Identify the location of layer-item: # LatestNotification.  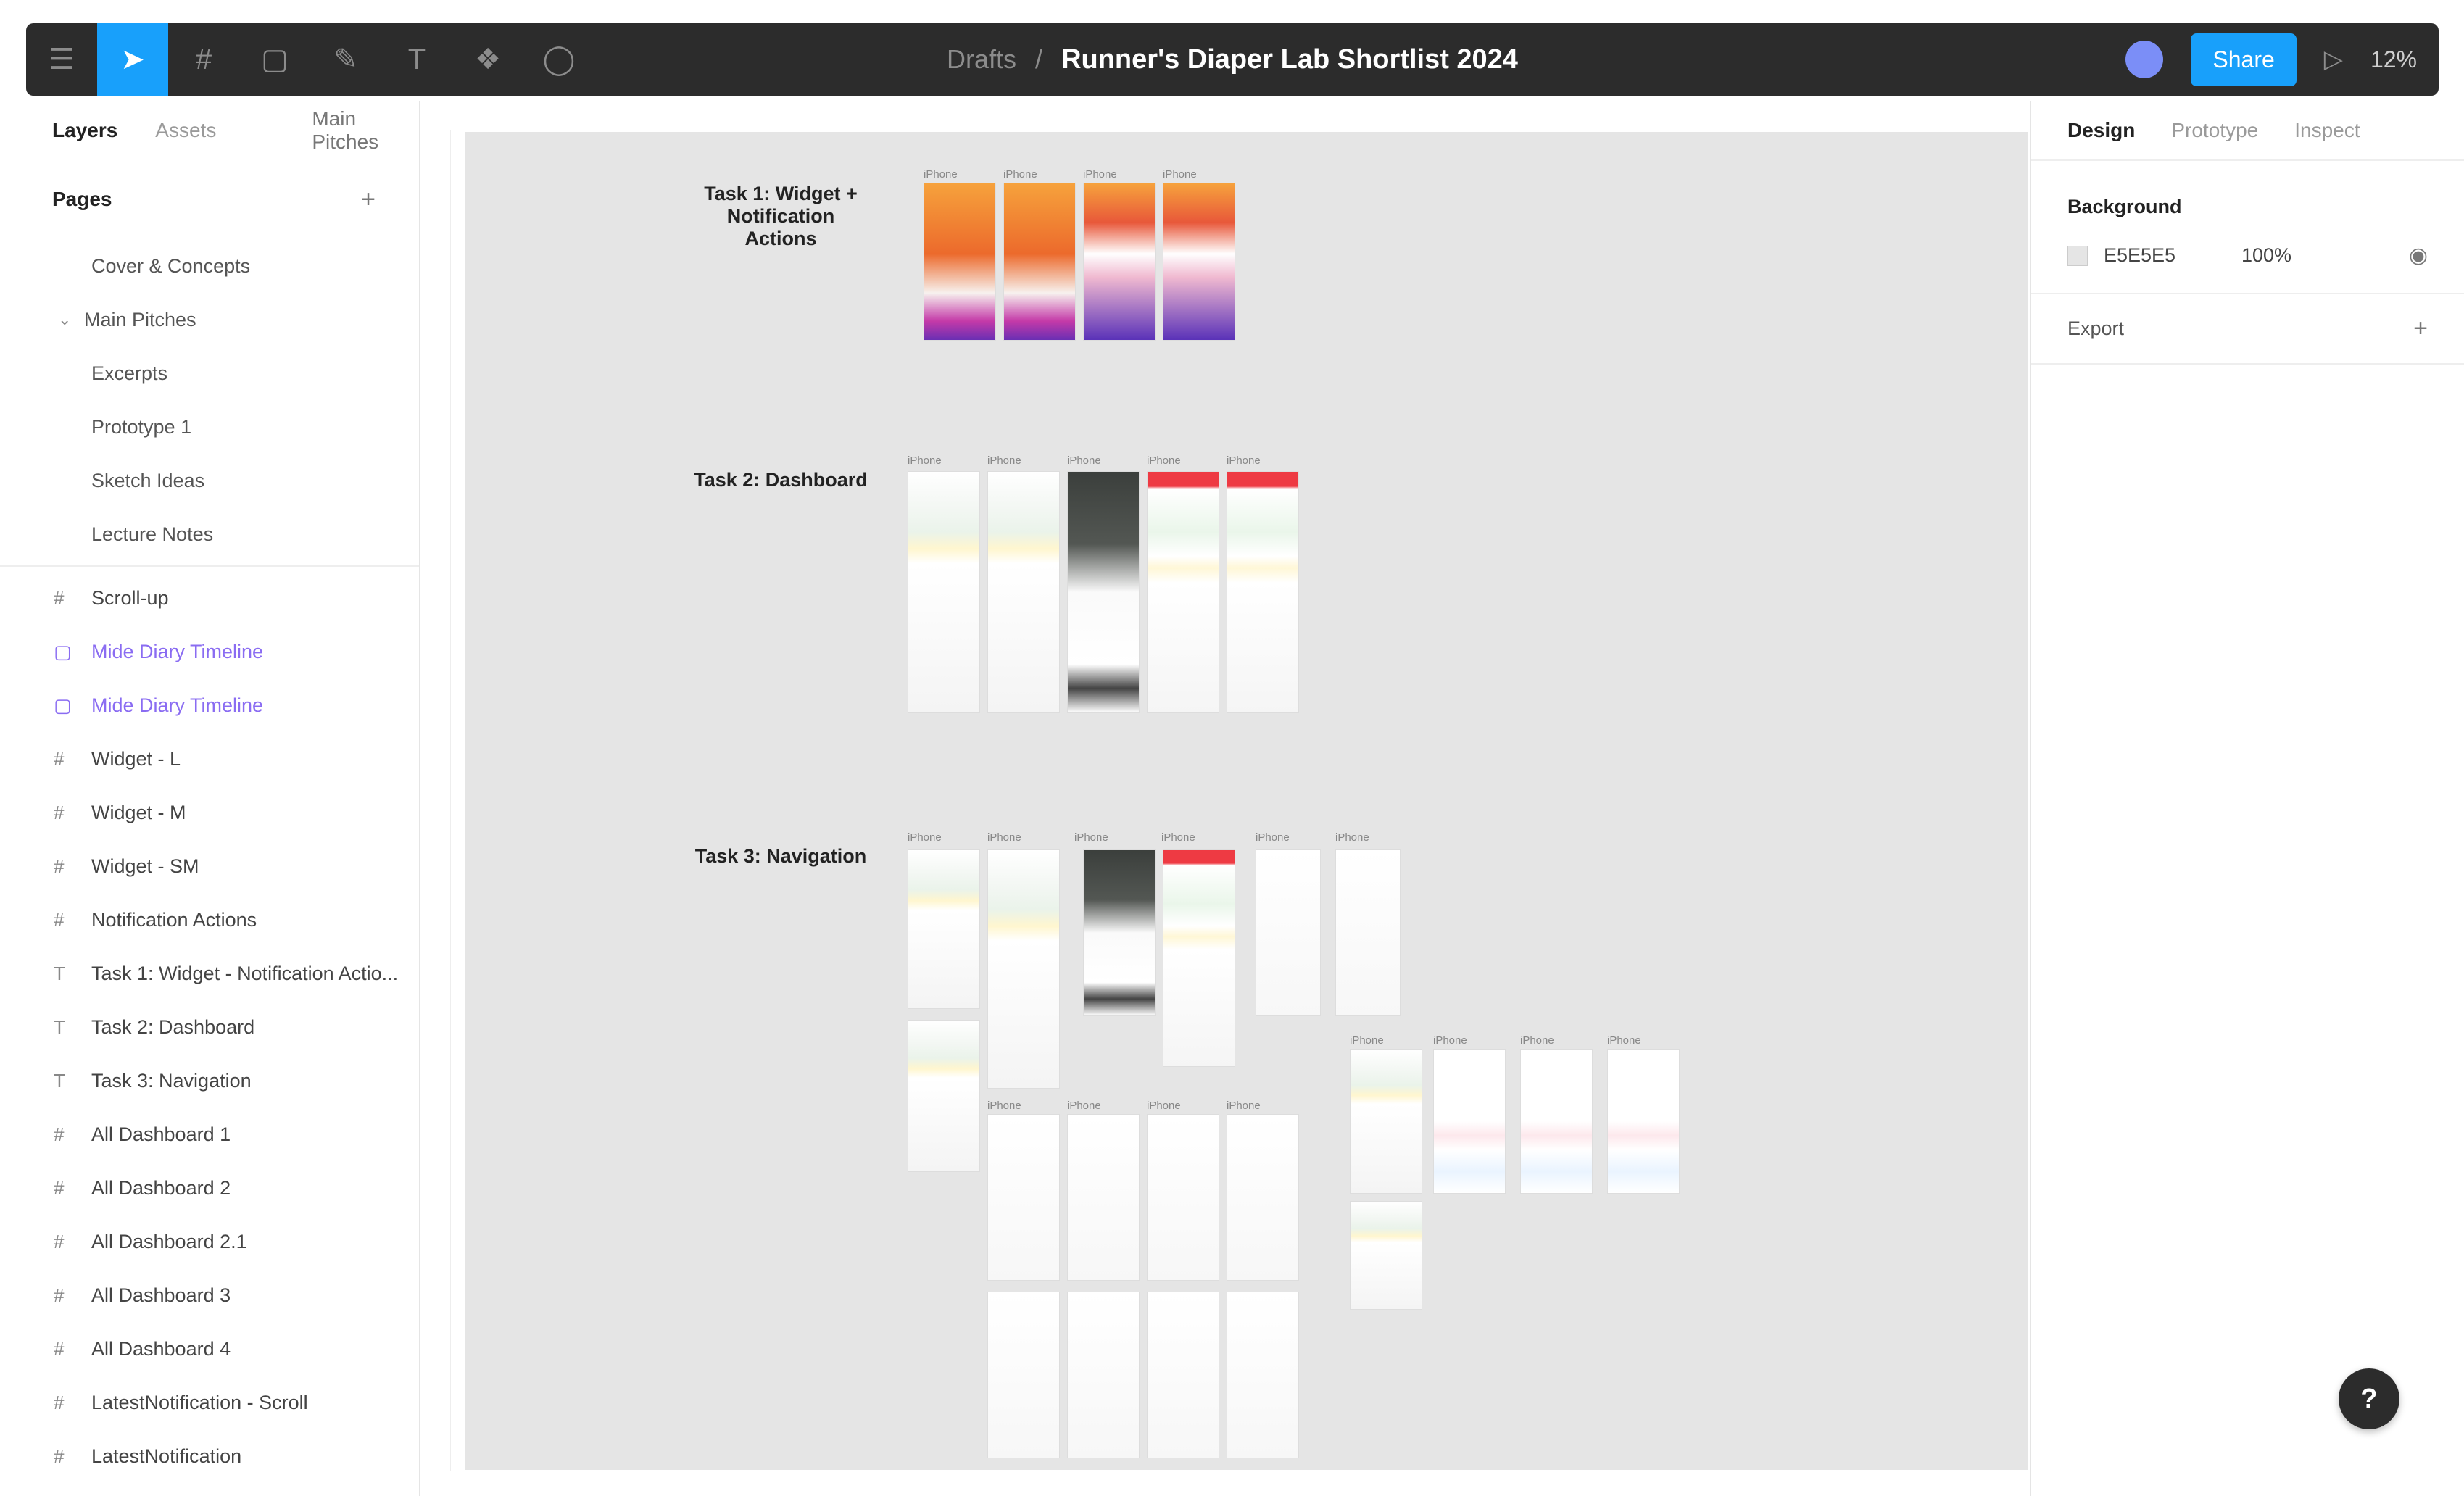
(210, 1456).